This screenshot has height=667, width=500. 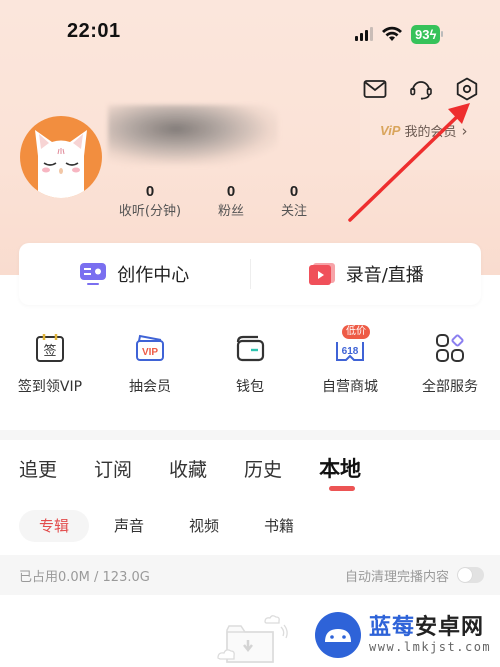 I want to click on site-watermark: 蓝莓安卓网 www.lmkjst.com, so click(x=403, y=635).